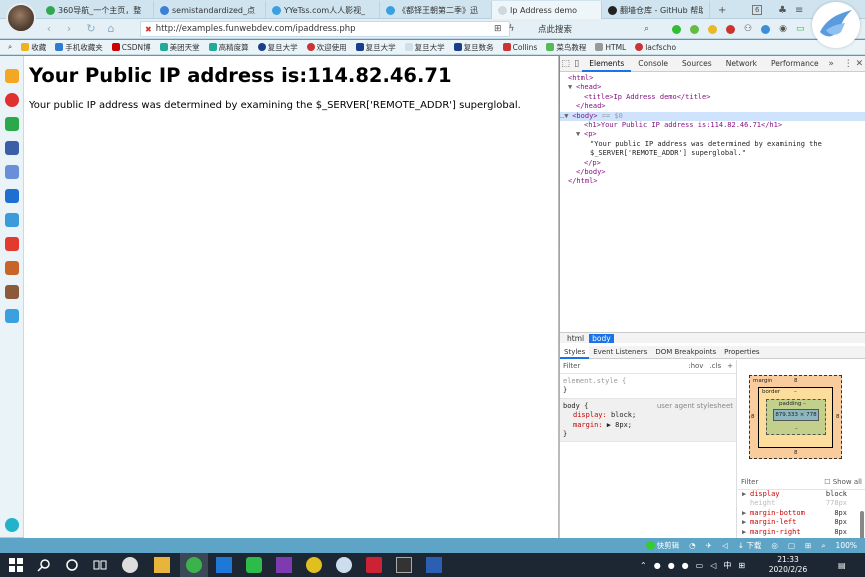 Image resolution: width=865 pixels, height=577 pixels. What do you see at coordinates (646, 29) in the screenshot?
I see `search-icon: ⌕` at bounding box center [646, 29].